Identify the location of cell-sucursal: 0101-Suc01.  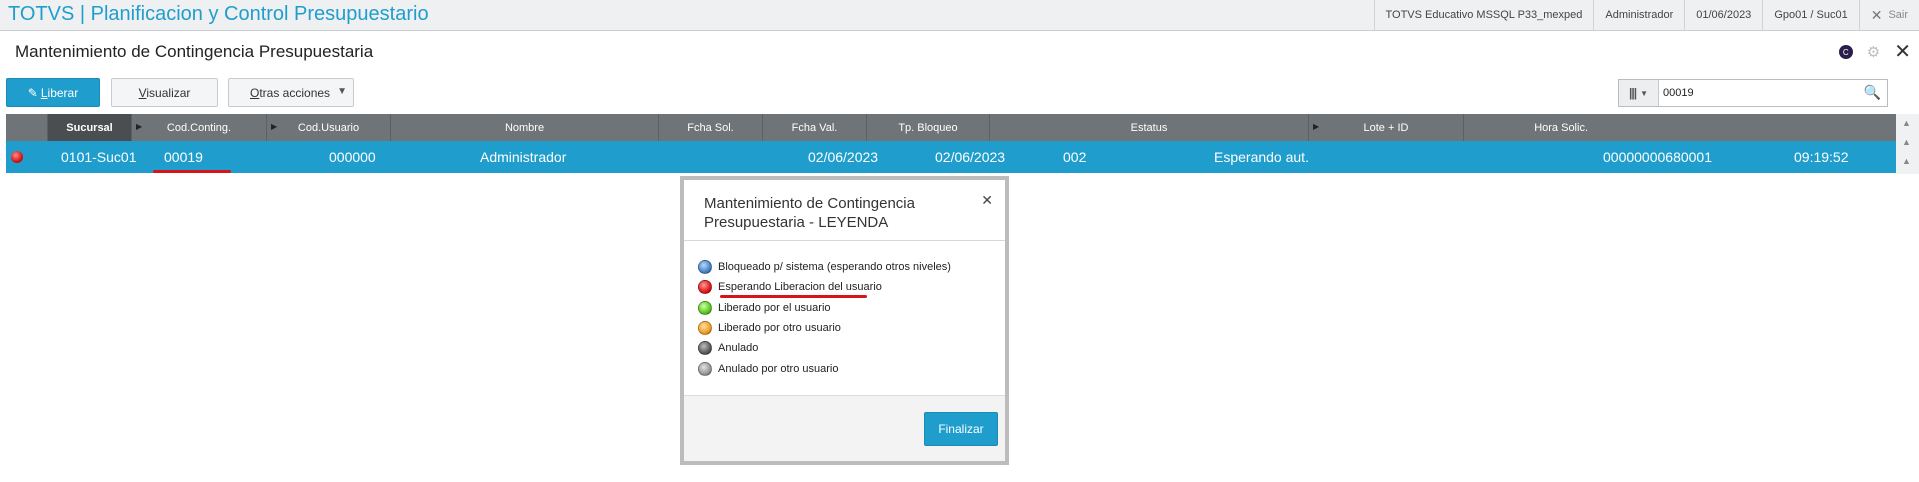
(99, 157).